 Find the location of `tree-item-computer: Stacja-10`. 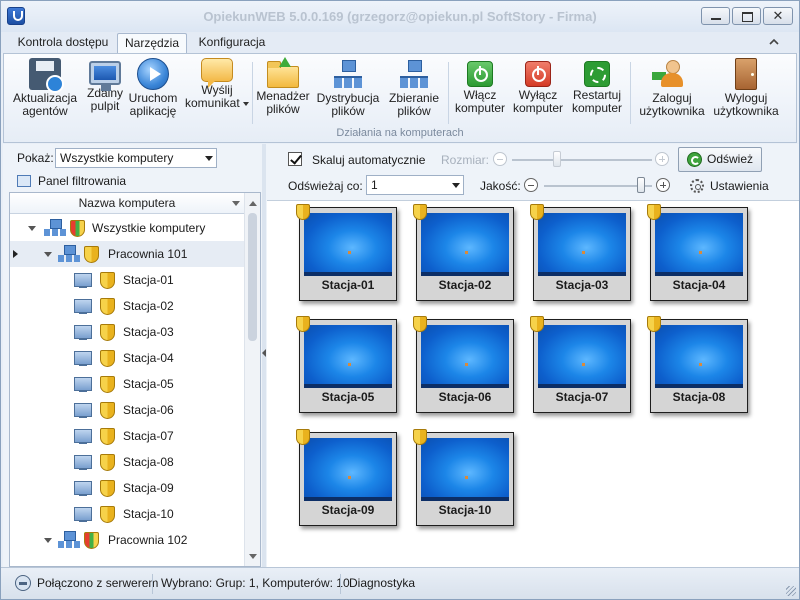

tree-item-computer: Stacja-10 is located at coordinates (127, 514).